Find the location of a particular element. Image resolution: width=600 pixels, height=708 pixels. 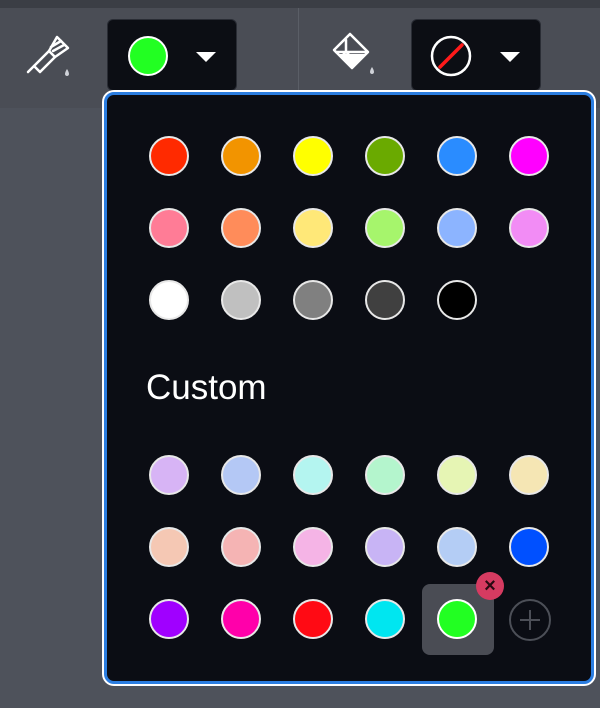

stroke-color-swatch is located at coordinates (148, 56).